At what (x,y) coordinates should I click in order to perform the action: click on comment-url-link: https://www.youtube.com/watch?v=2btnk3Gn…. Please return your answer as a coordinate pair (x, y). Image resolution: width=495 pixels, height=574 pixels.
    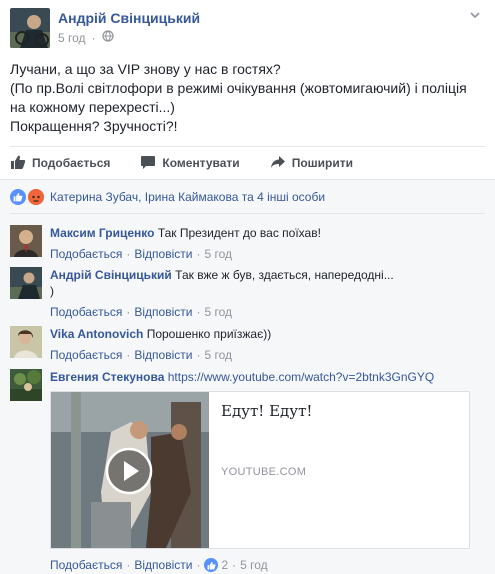
    Looking at the image, I should click on (301, 377).